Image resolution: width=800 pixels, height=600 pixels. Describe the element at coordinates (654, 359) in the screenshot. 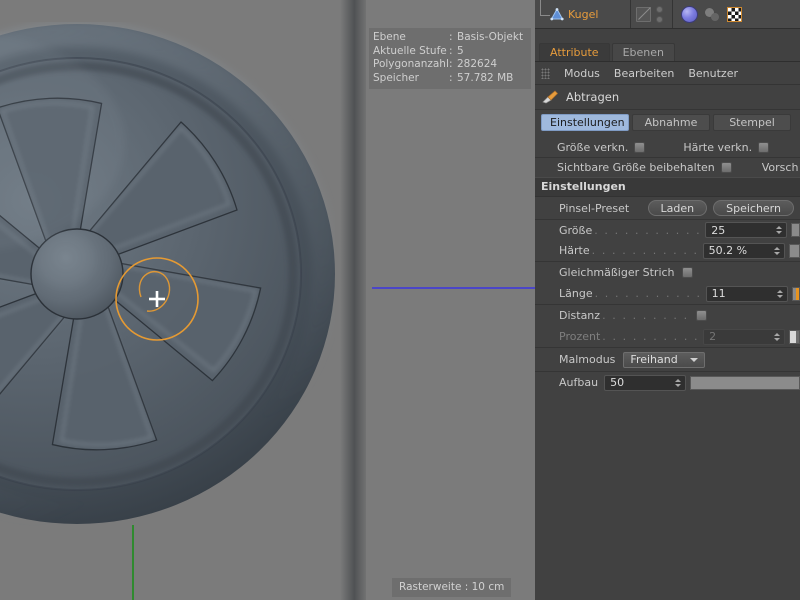

I see `paint-mode-value: Freihand` at that location.